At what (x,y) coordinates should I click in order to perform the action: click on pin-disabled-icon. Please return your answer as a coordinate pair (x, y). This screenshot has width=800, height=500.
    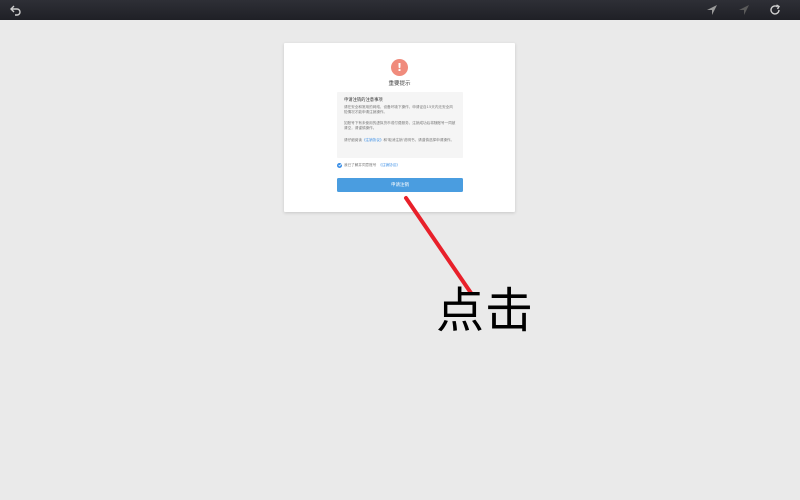
    Looking at the image, I should click on (744, 10).